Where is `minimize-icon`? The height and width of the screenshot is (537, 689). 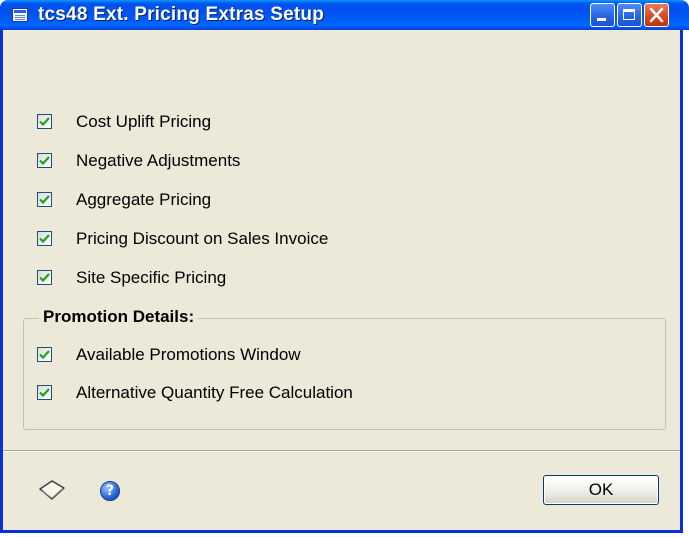
minimize-icon is located at coordinates (601, 19).